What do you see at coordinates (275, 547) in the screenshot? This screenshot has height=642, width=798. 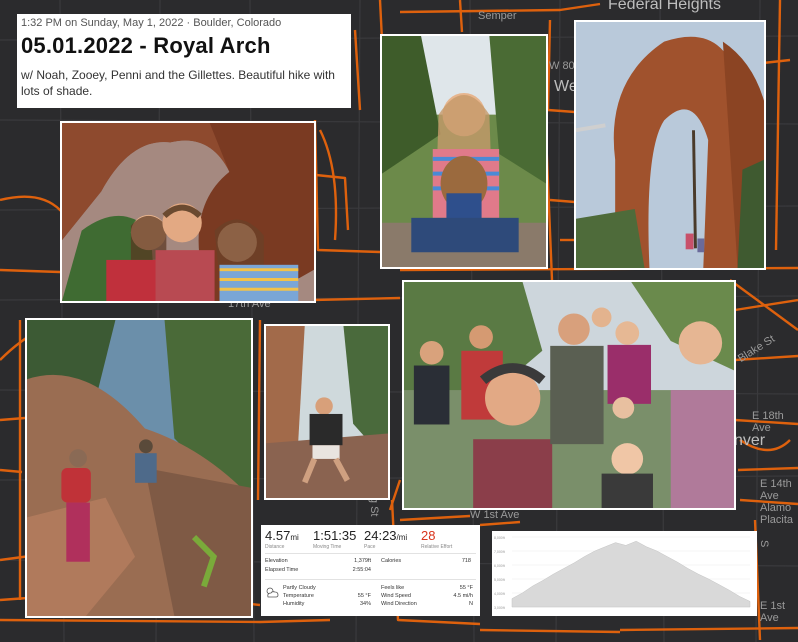 I see `distance-label: Distance` at bounding box center [275, 547].